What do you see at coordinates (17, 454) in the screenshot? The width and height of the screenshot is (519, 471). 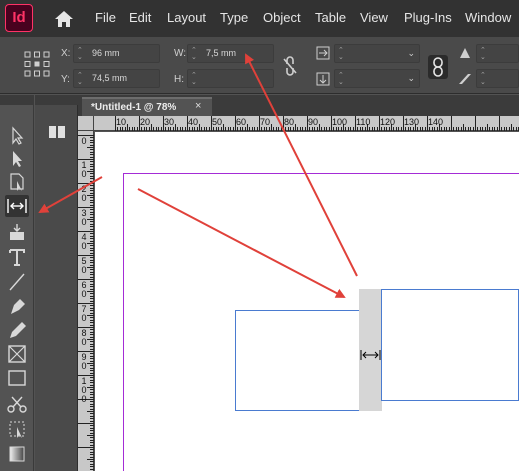 I see `gradient-swatch-tool-button` at bounding box center [17, 454].